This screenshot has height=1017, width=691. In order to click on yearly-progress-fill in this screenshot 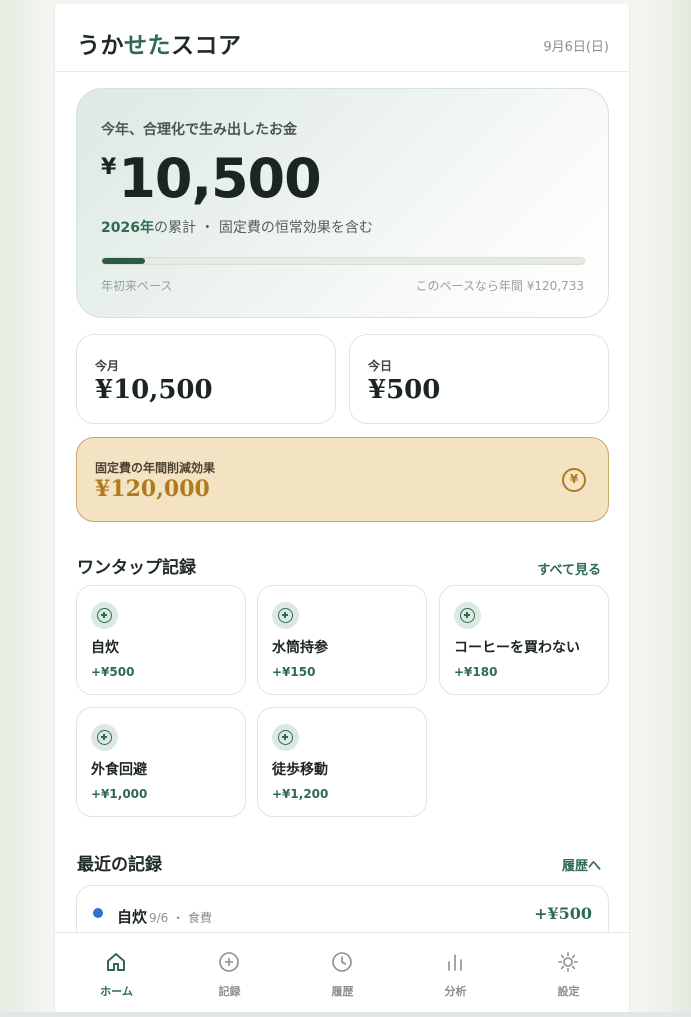, I will do `click(124, 261)`.